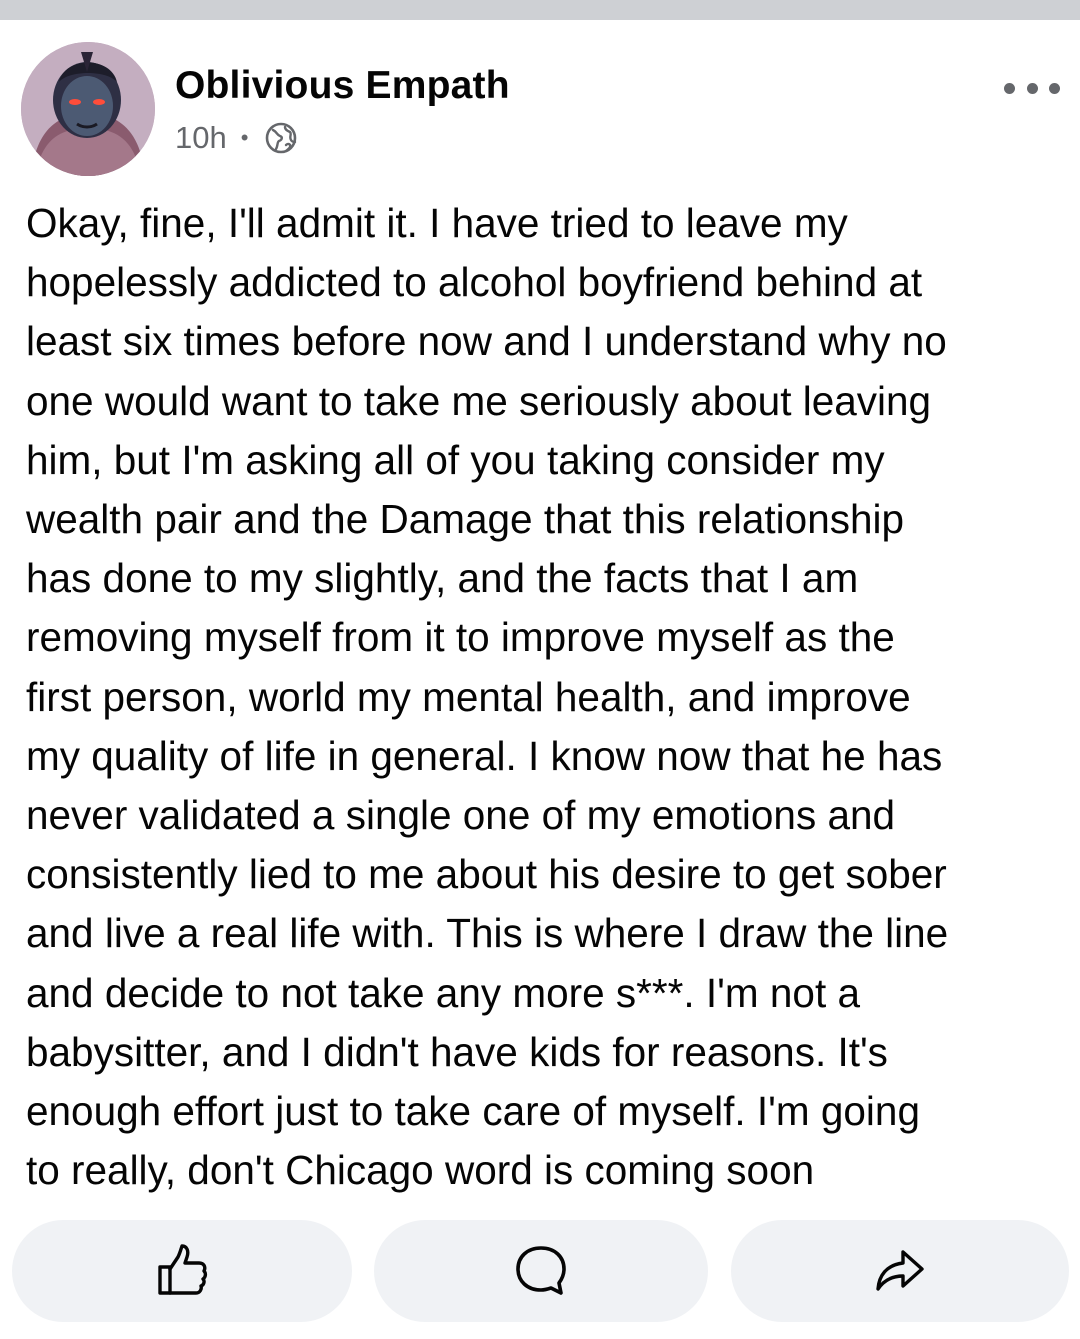 Image resolution: width=1080 pixels, height=1339 pixels. I want to click on post-timestamp: 10h, so click(201, 138).